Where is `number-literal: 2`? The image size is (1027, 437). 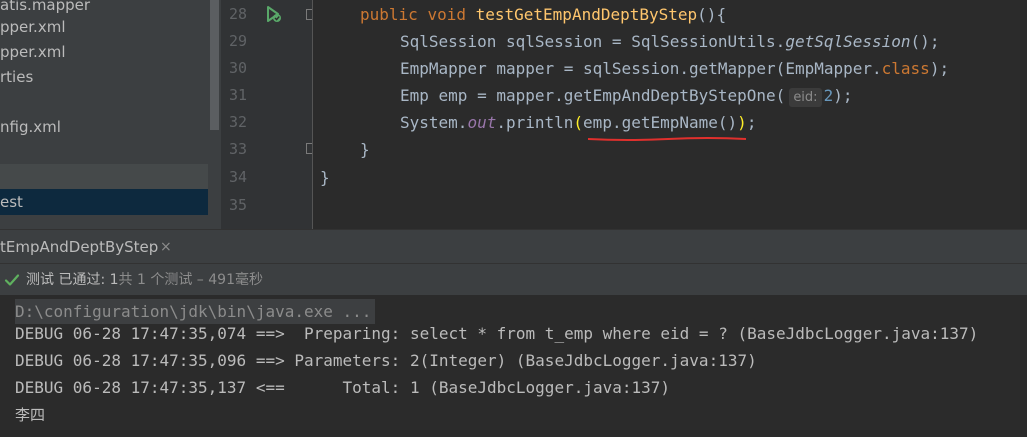 number-literal: 2 is located at coordinates (828, 95).